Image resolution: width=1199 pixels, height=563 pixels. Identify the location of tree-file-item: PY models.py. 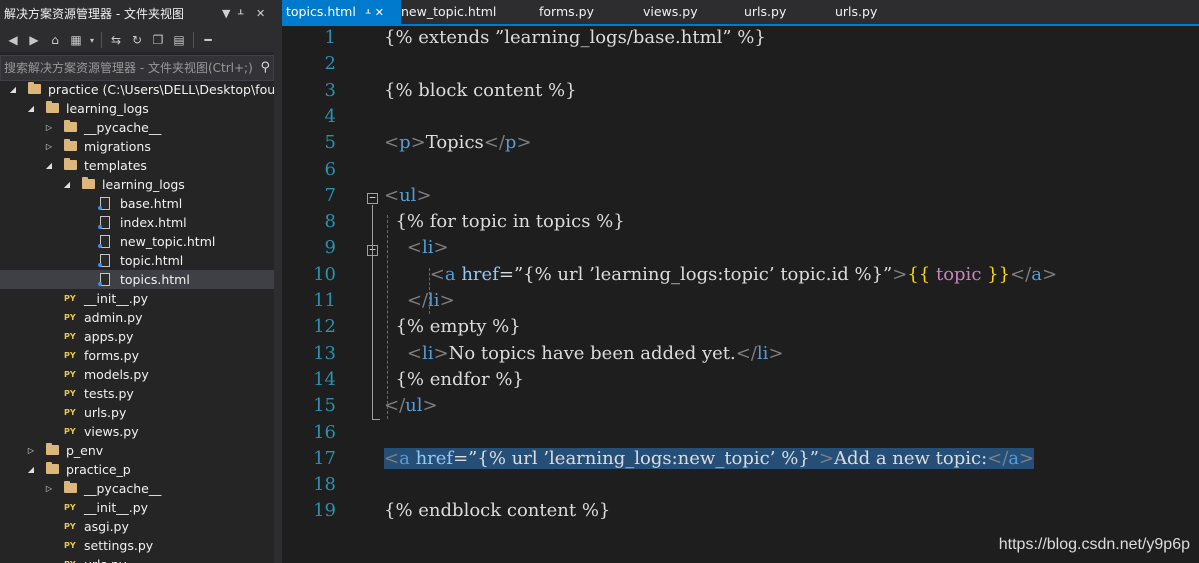
(137, 374).